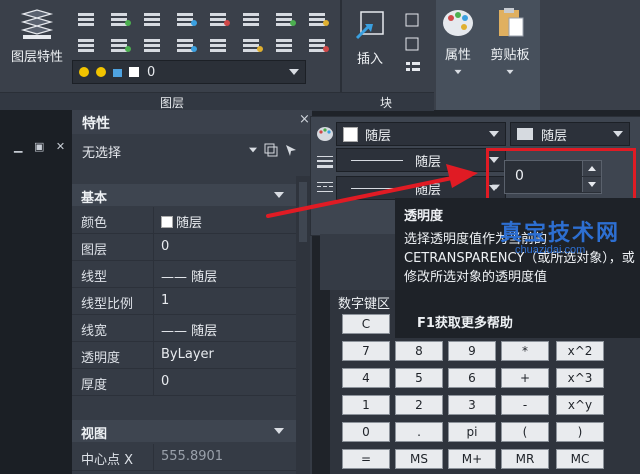  I want to click on color-swatch-icon, so click(350, 134).